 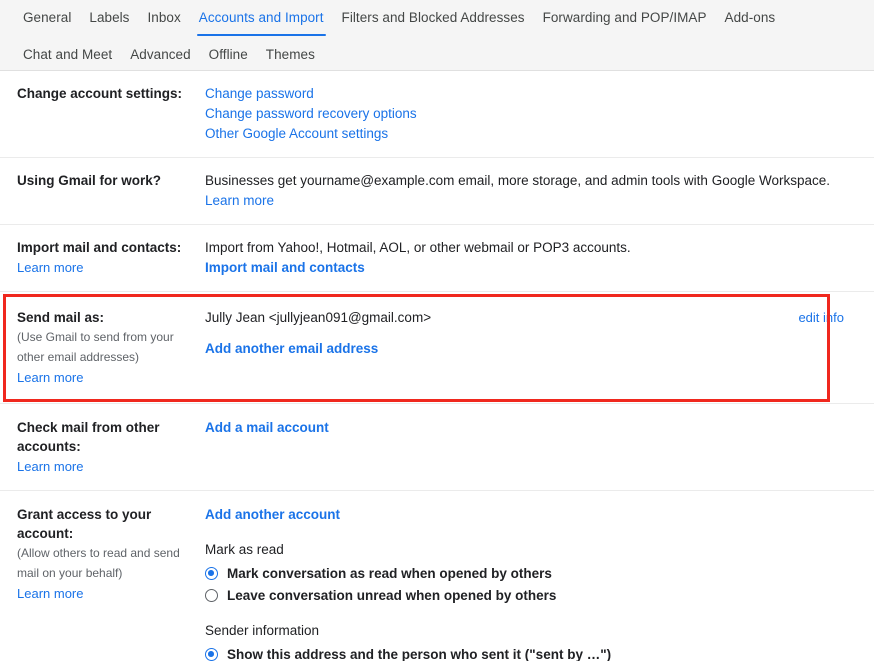 I want to click on radio-button-leave-conversation-unread, so click(x=211, y=595).